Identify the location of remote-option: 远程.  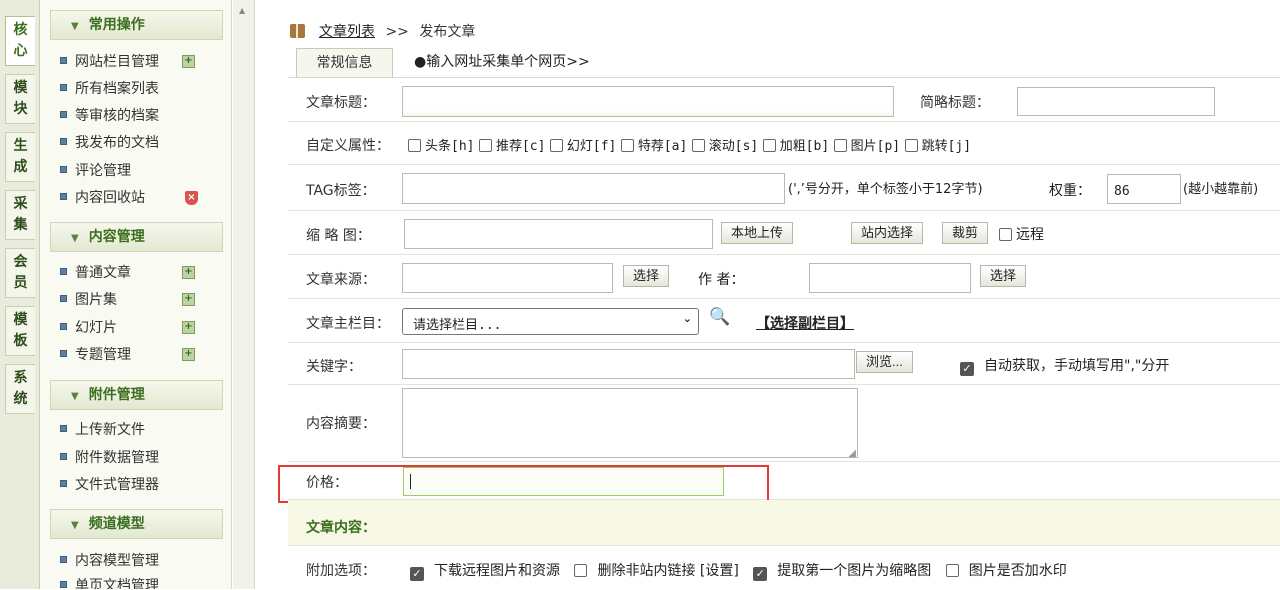
(1021, 234).